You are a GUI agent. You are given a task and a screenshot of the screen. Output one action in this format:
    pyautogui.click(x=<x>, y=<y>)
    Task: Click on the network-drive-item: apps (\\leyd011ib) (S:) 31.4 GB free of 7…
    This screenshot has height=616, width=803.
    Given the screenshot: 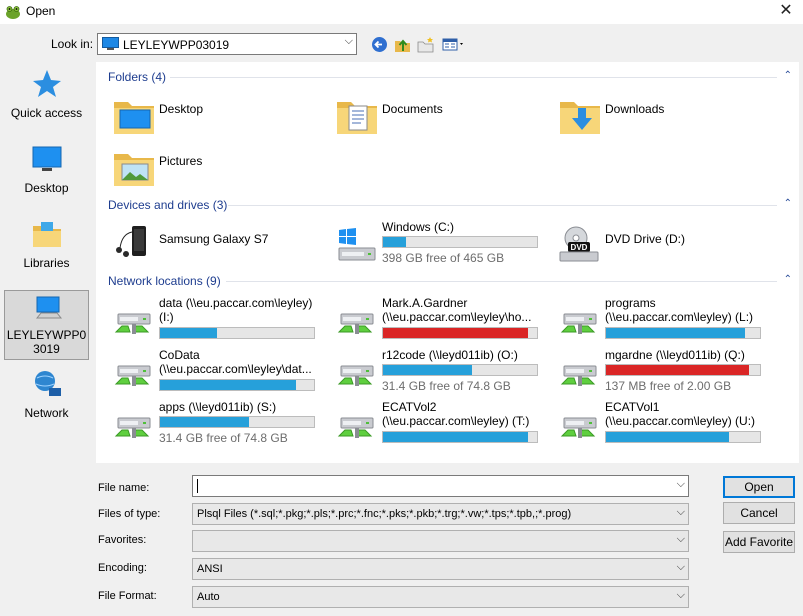 What is the action you would take?
    pyautogui.click(x=217, y=422)
    